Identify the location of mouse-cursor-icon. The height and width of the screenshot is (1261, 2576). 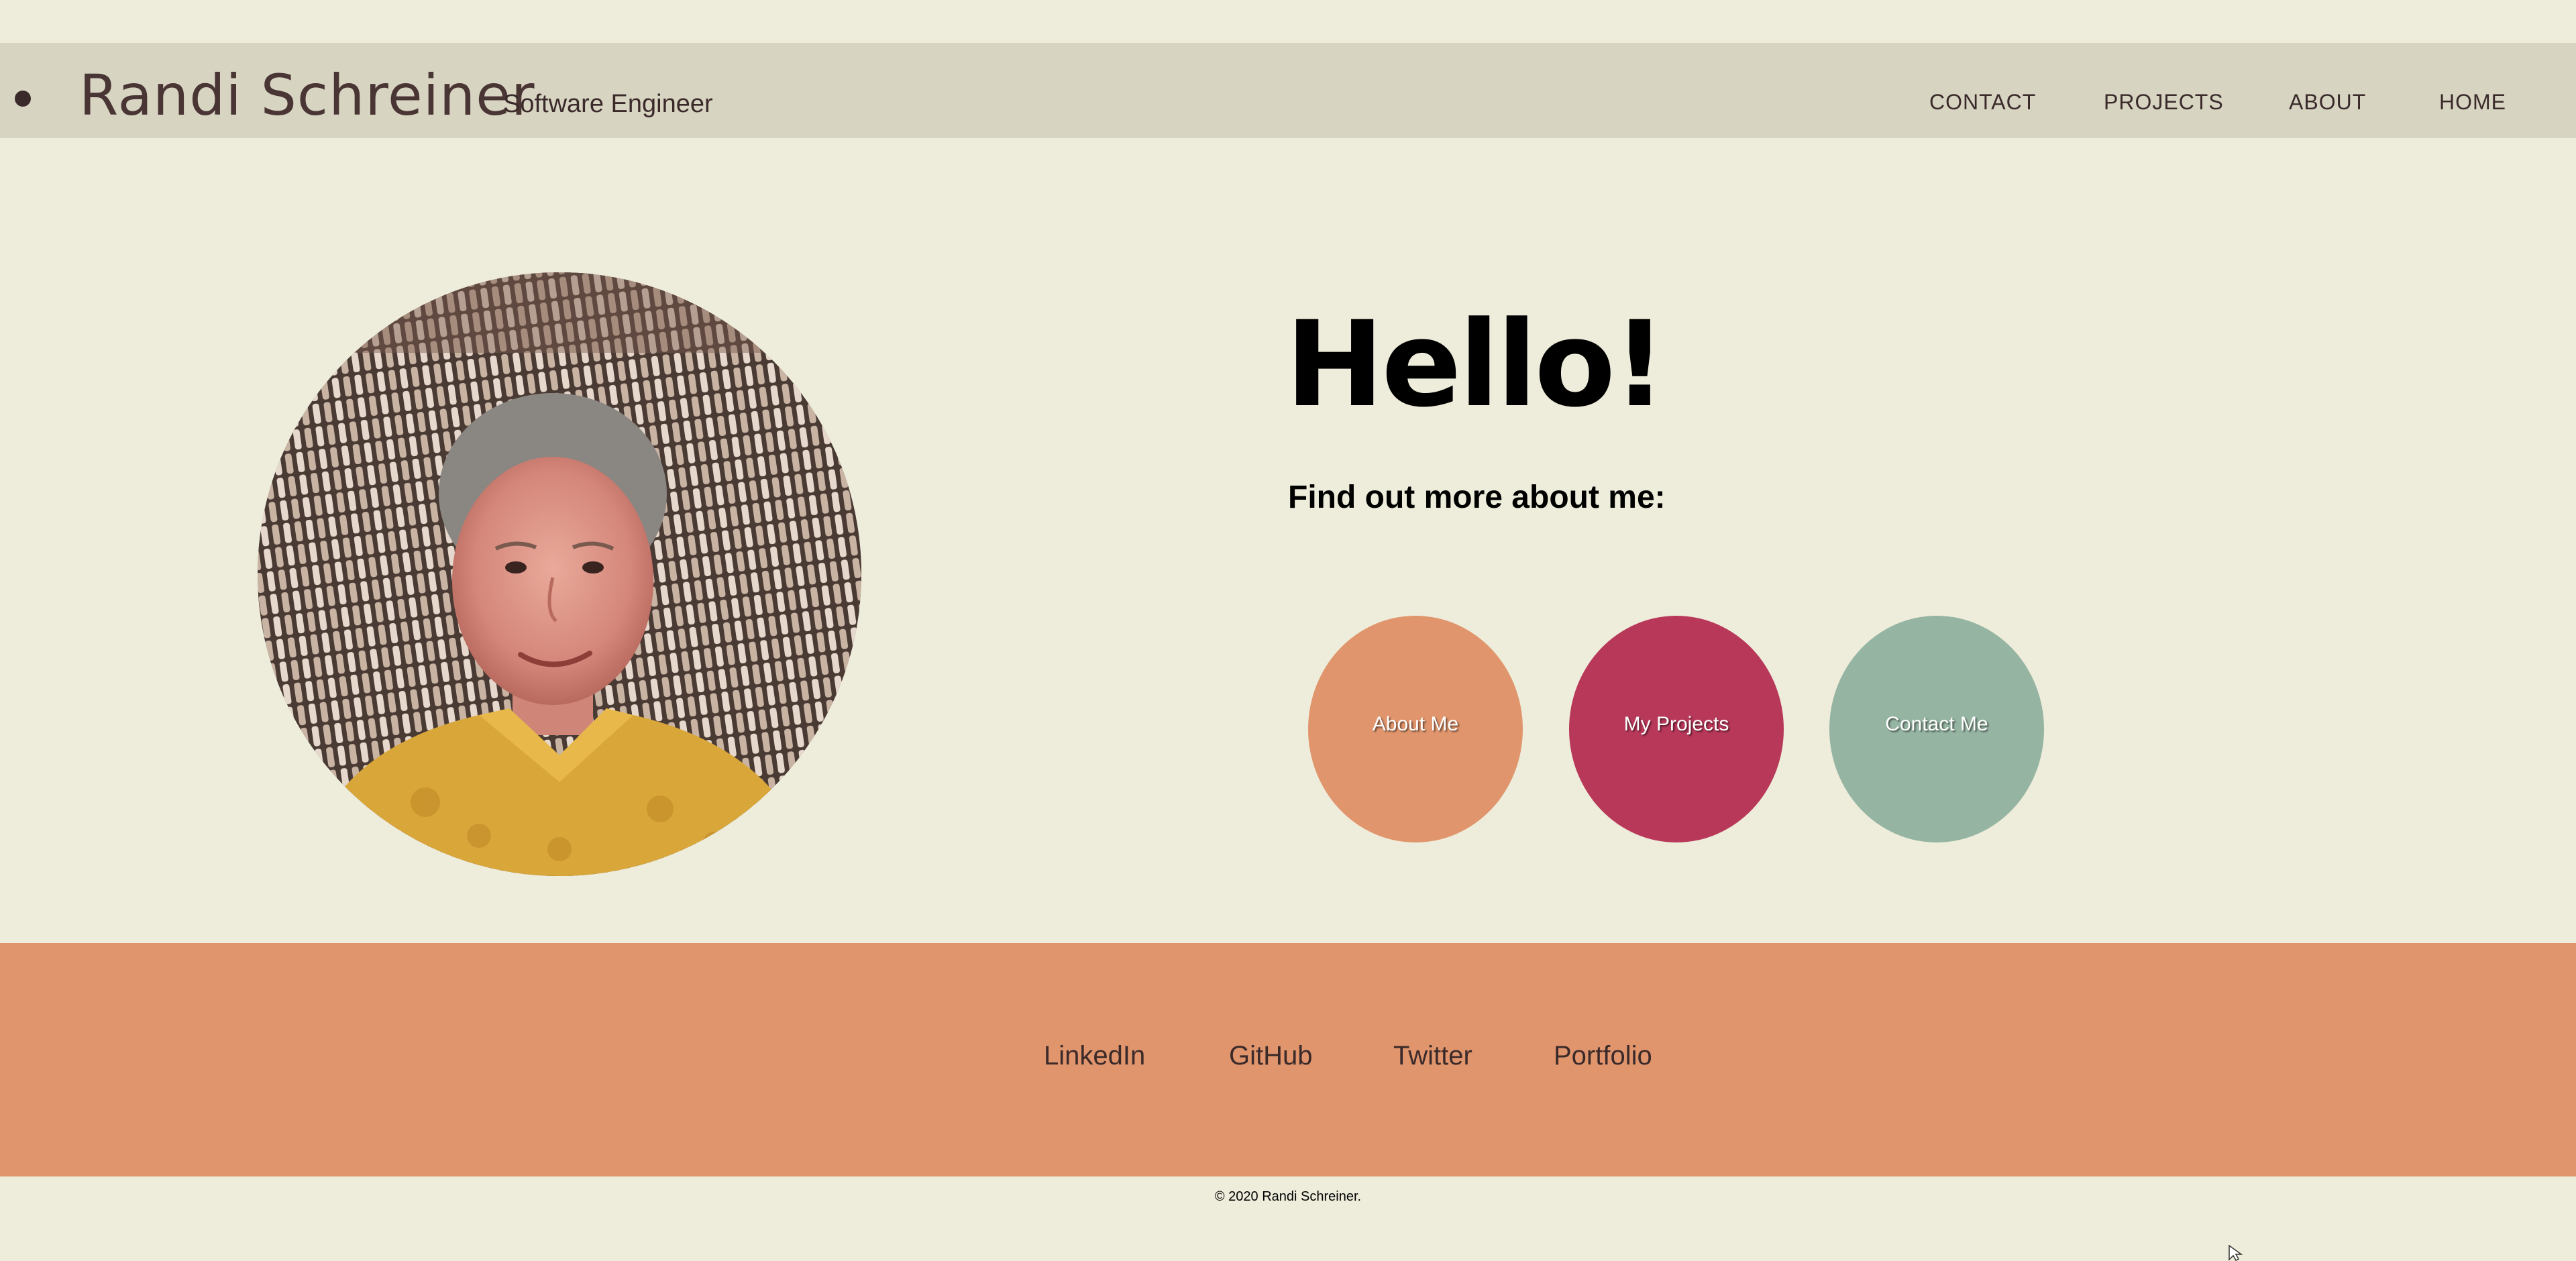
(2236, 1253).